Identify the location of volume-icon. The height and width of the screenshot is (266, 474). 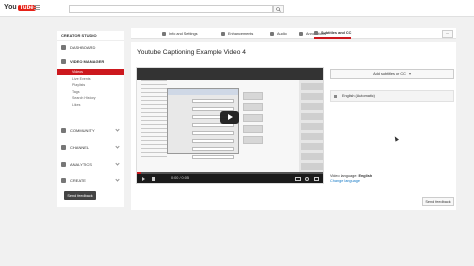
(153, 179).